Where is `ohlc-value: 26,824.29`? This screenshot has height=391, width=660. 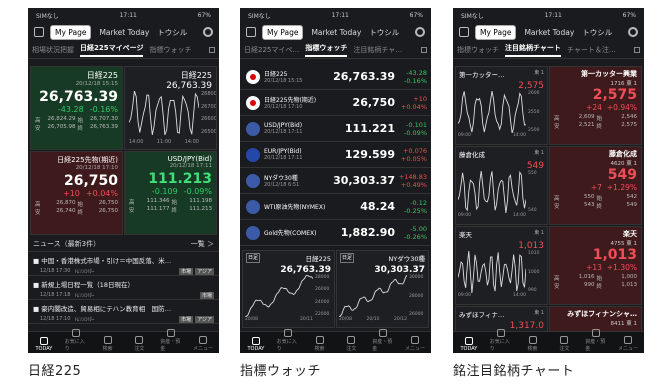 ohlc-value: 26,824.29 is located at coordinates (61, 119).